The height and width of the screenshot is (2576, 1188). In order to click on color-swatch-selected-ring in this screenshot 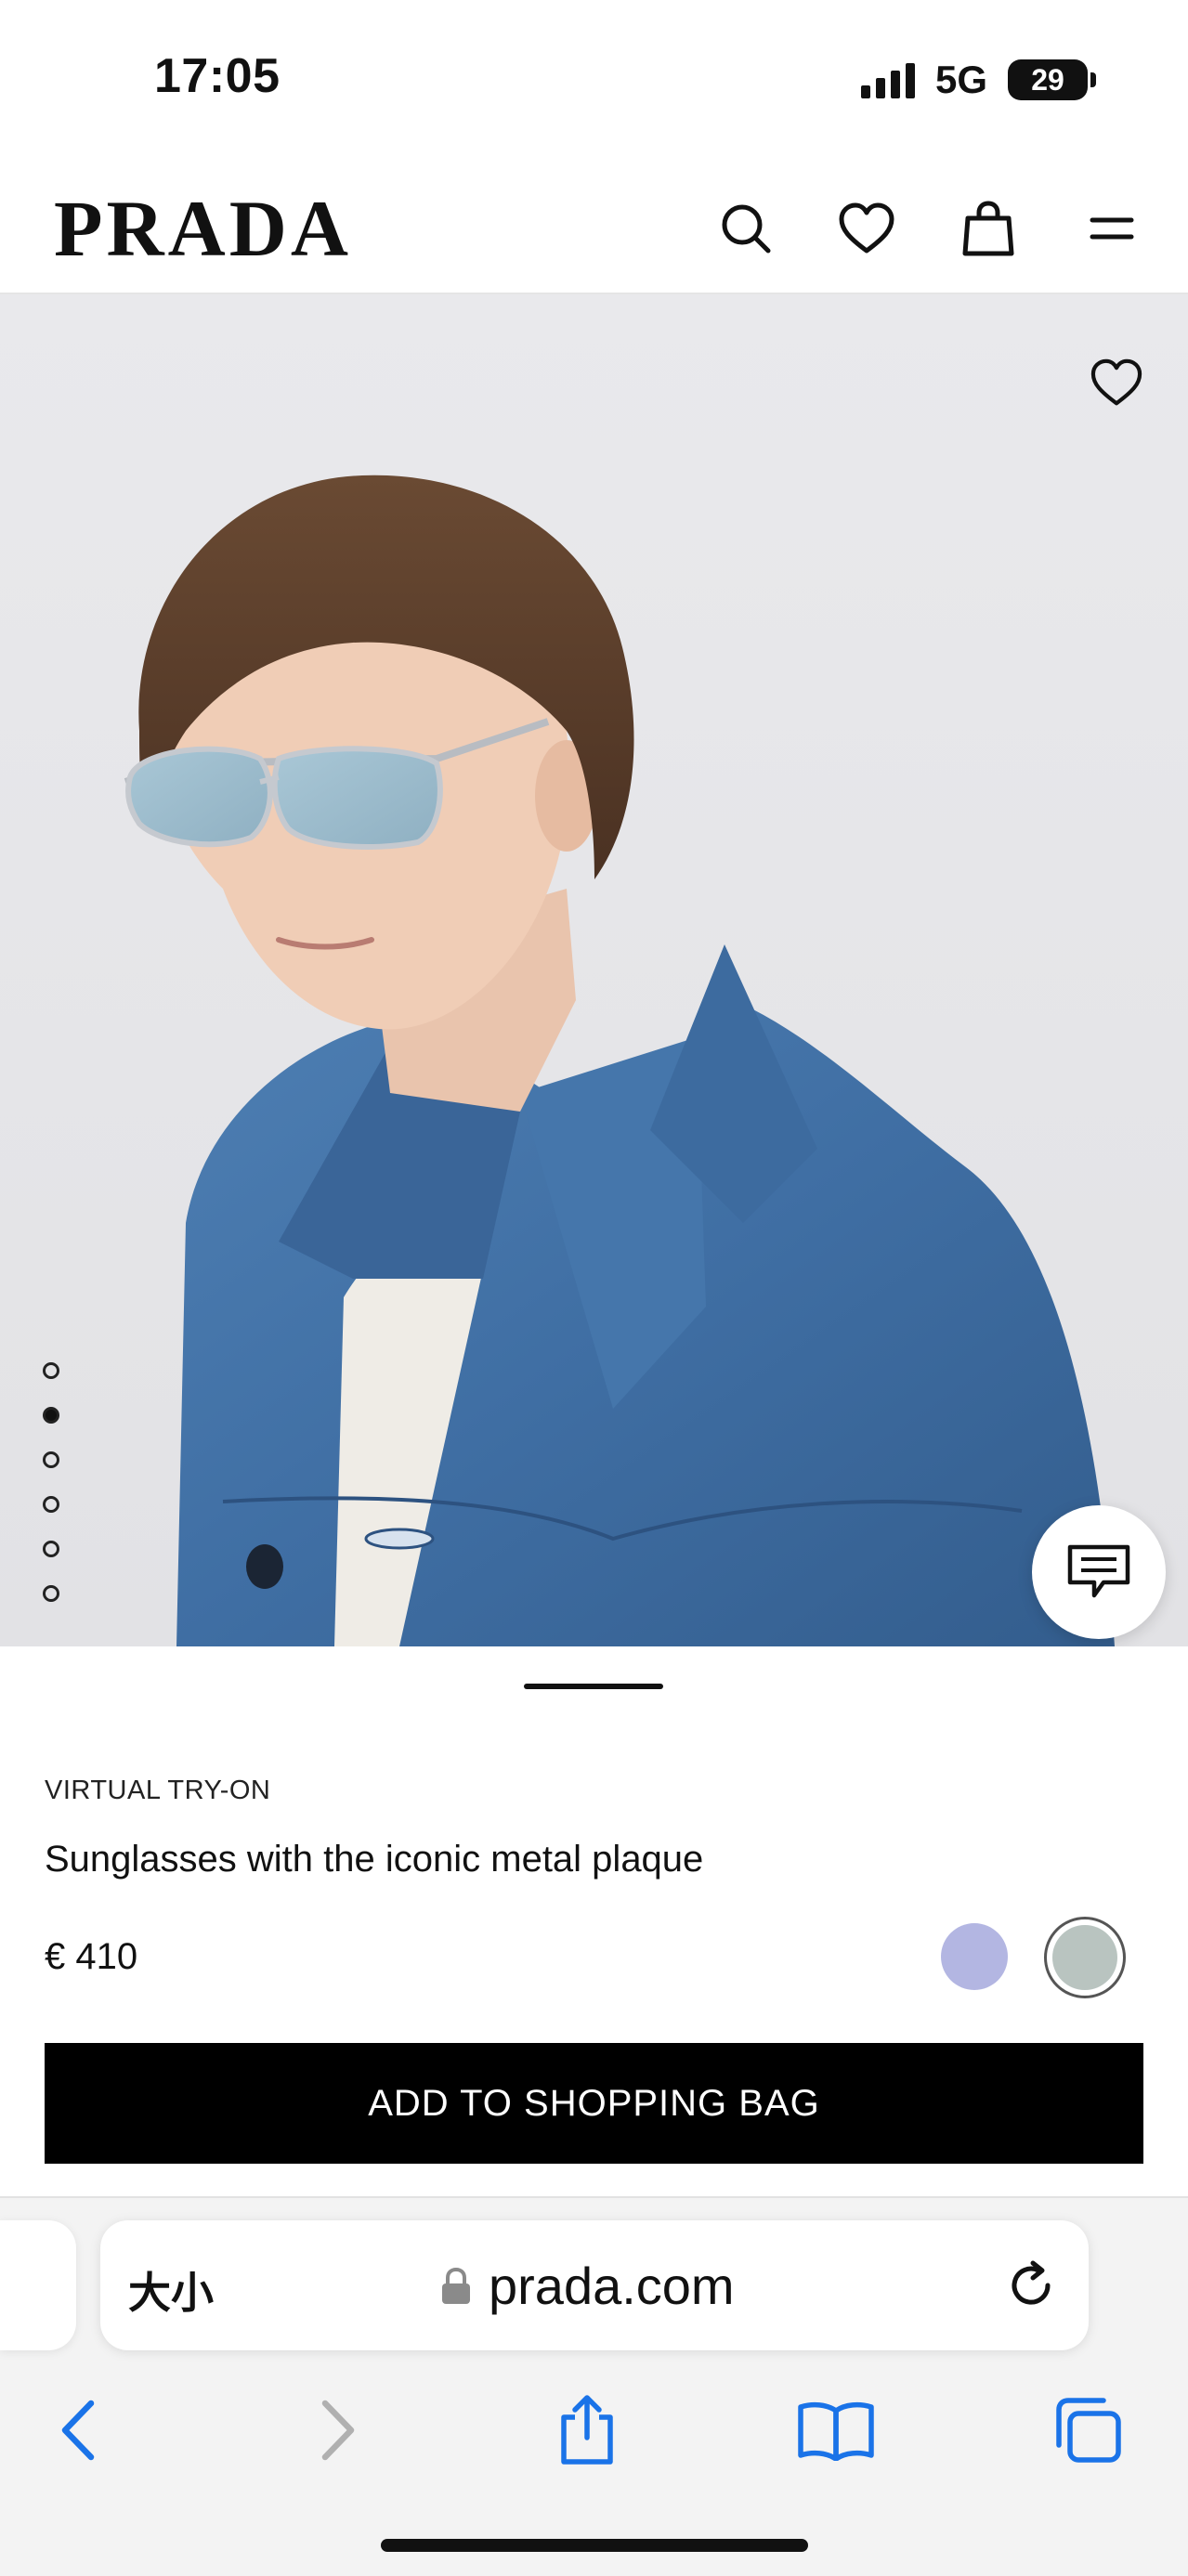, I will do `click(1085, 1957)`.